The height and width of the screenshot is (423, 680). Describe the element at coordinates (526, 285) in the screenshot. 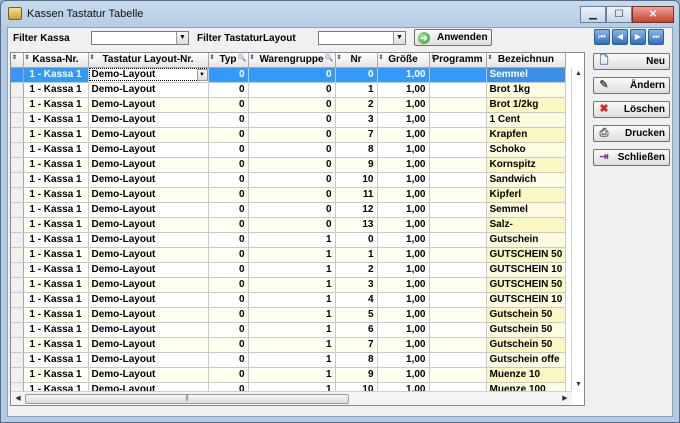

I see `table-cell: GUTSCHEIN 50` at that location.